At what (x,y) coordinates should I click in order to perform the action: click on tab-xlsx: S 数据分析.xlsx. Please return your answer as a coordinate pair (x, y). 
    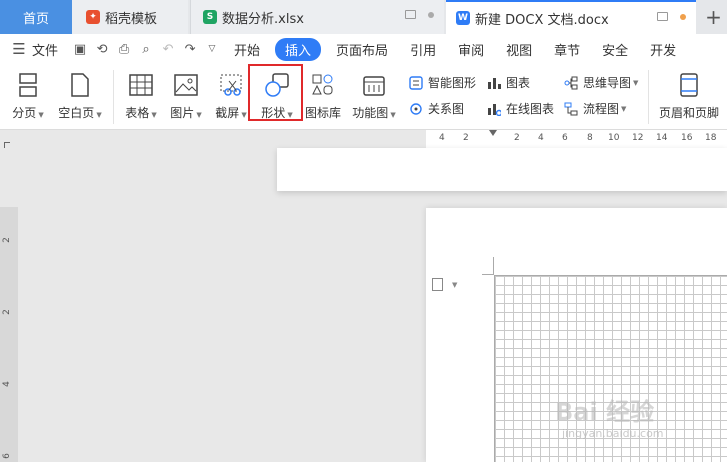
    Looking at the image, I should click on (317, 17).